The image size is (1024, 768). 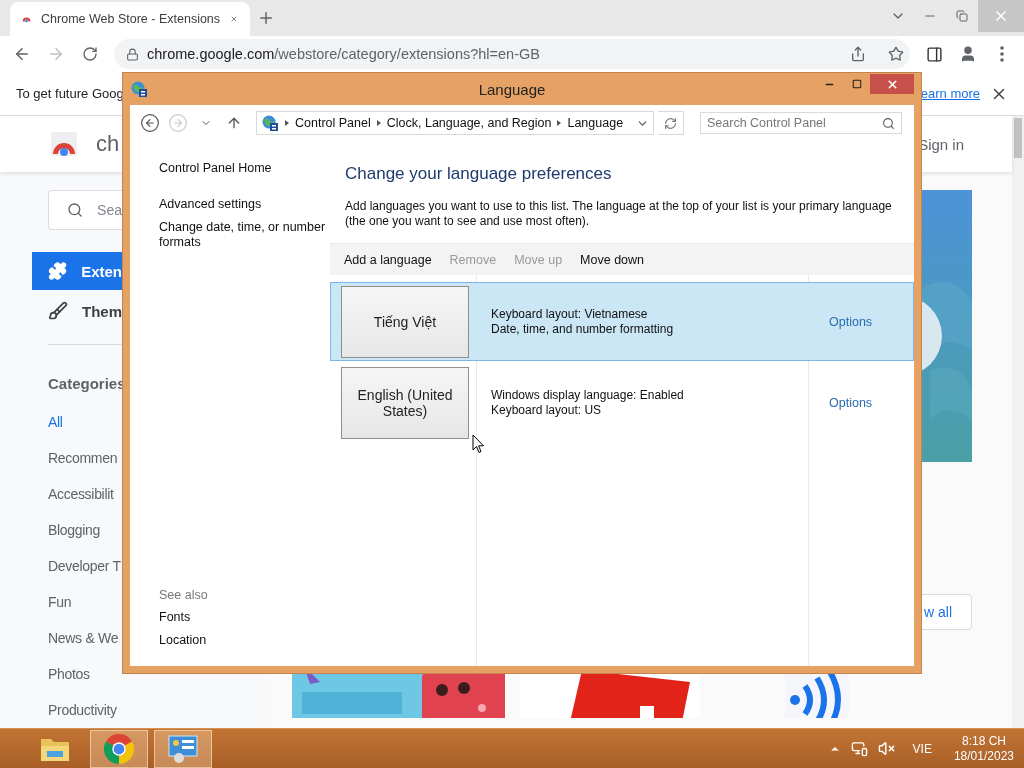 What do you see at coordinates (85, 210) in the screenshot?
I see `search-field: Sea` at bounding box center [85, 210].